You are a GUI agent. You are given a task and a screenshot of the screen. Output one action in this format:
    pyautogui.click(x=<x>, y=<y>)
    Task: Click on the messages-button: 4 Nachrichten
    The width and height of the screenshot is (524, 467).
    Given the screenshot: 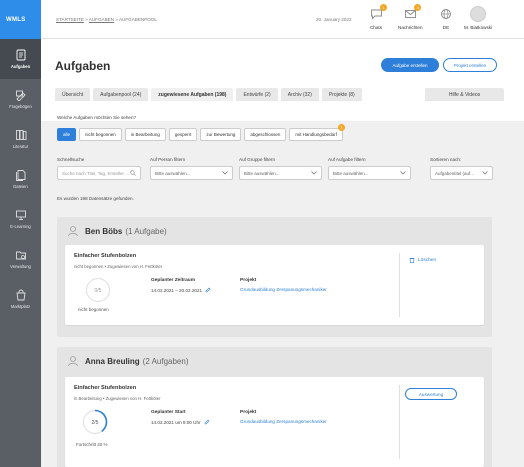 What is the action you would take?
    pyautogui.click(x=410, y=17)
    